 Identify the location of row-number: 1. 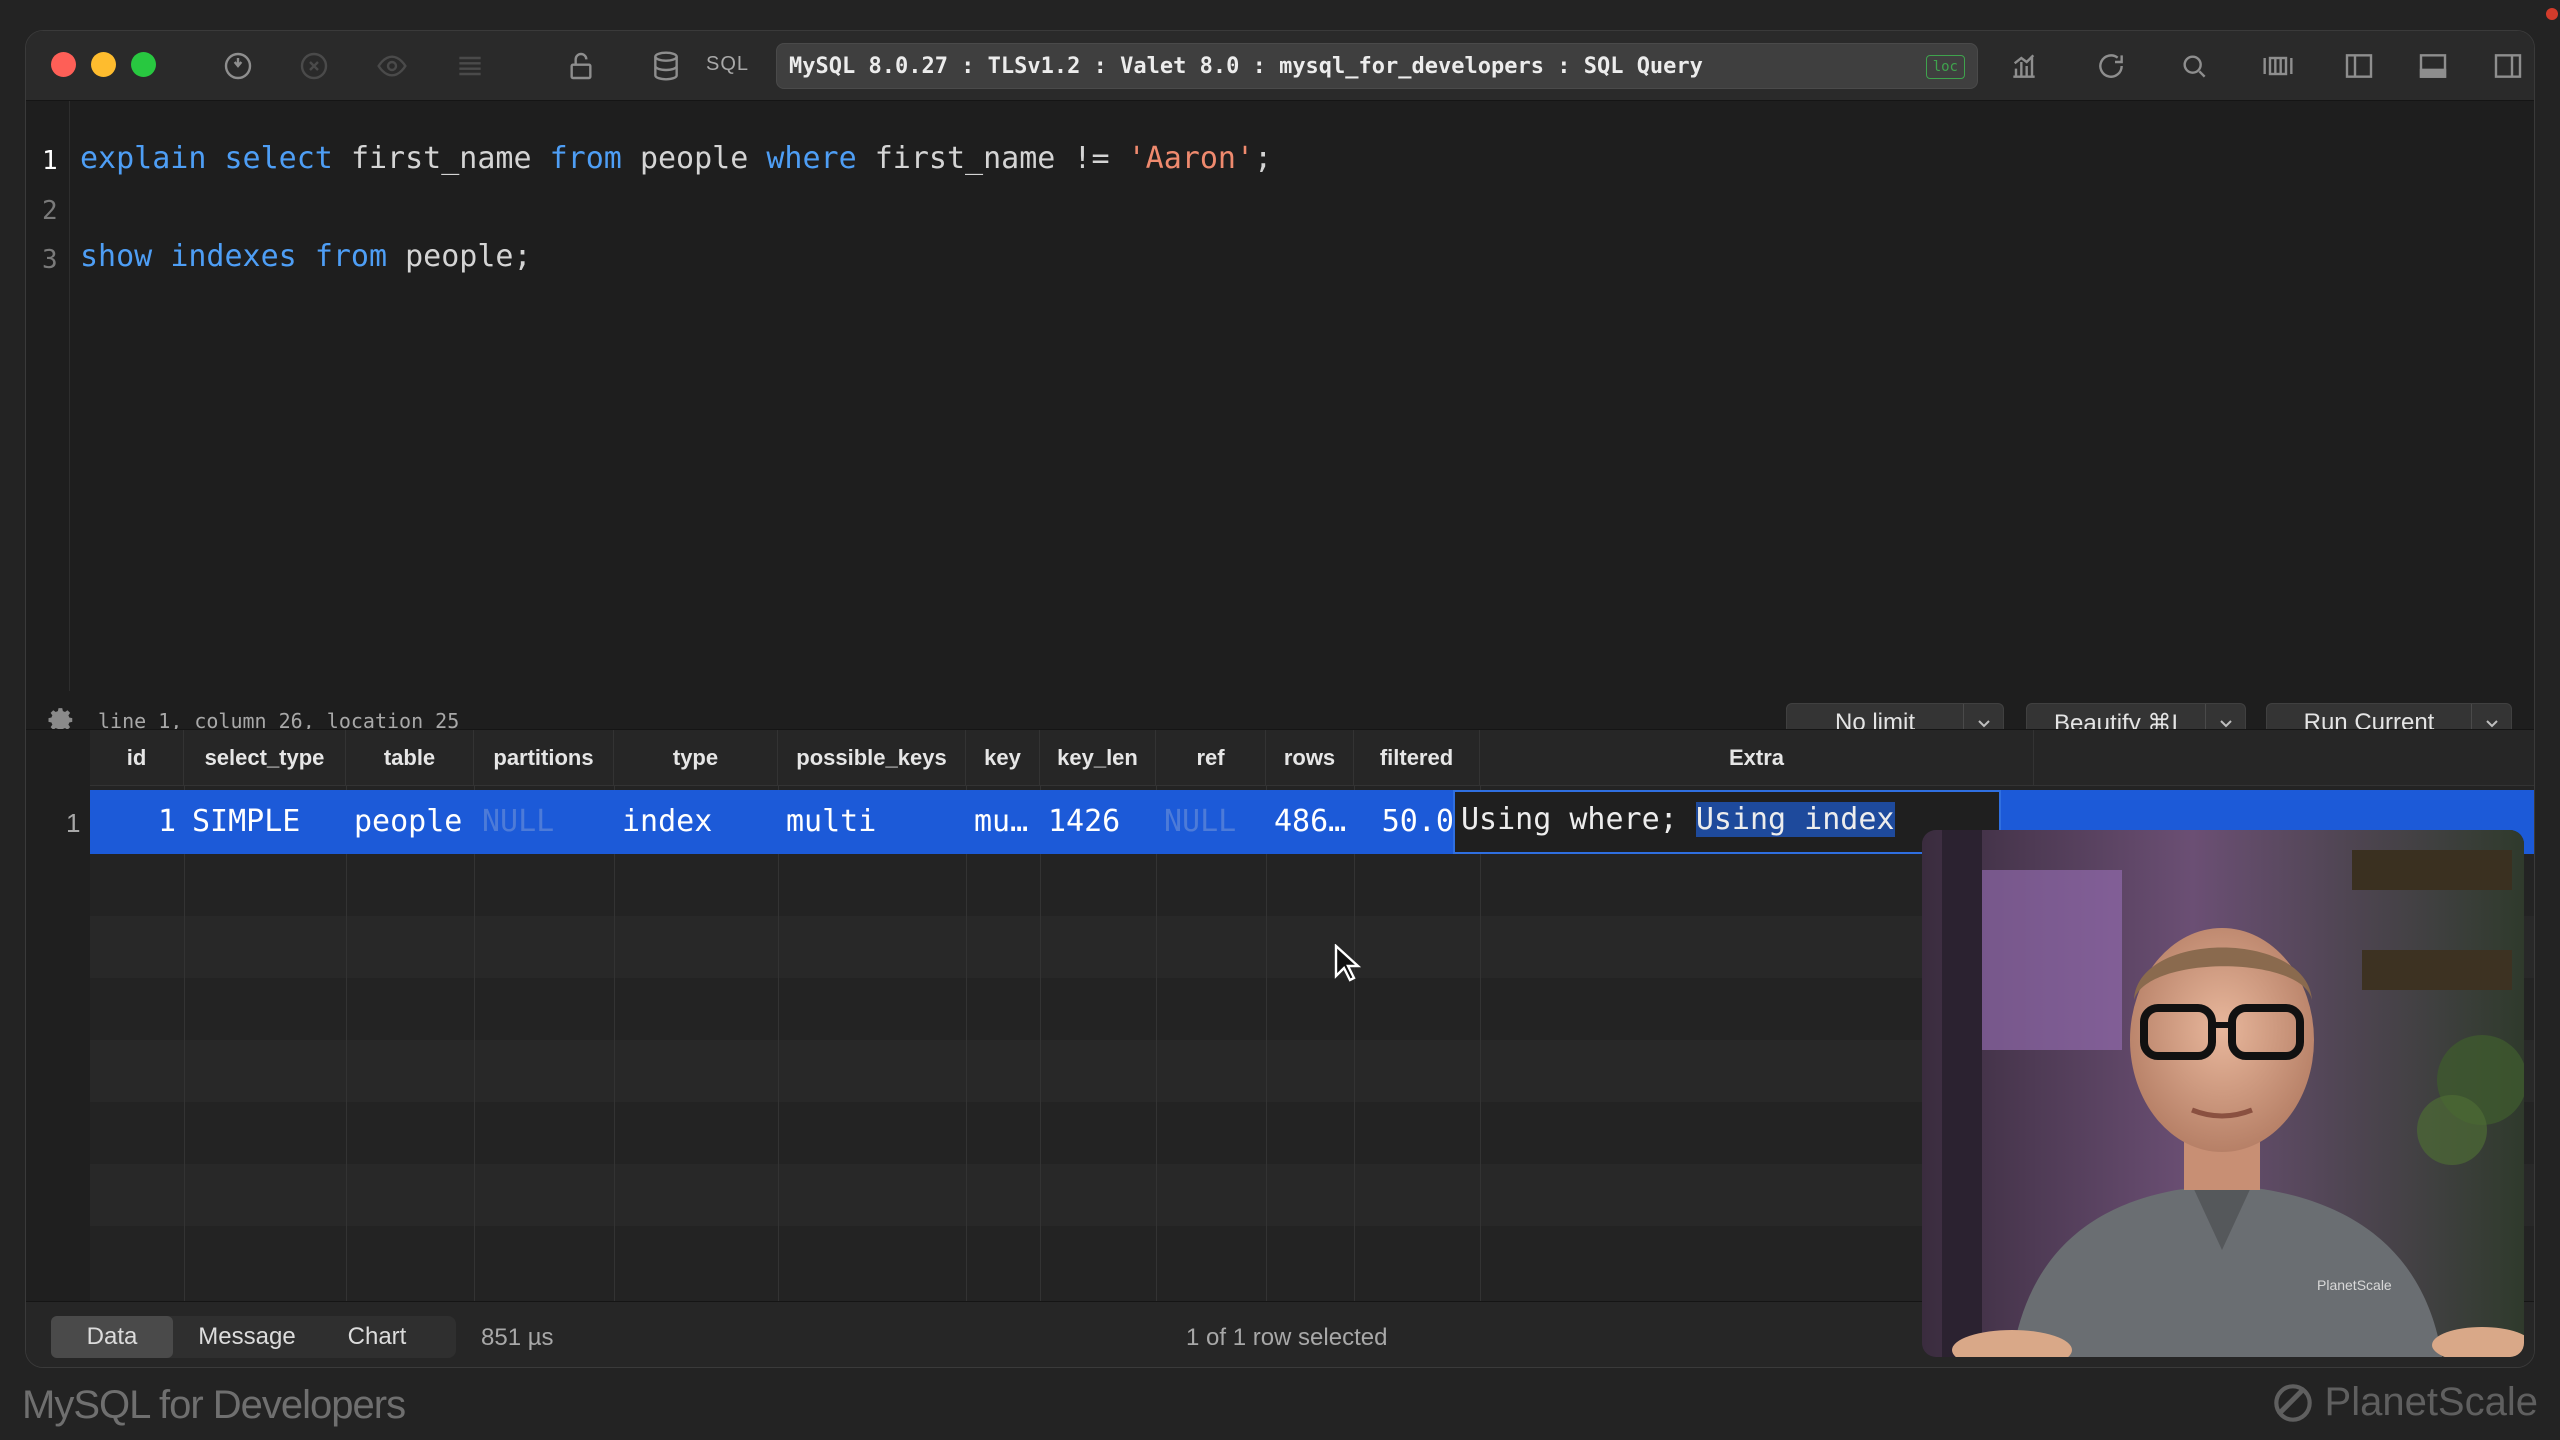
(73, 823).